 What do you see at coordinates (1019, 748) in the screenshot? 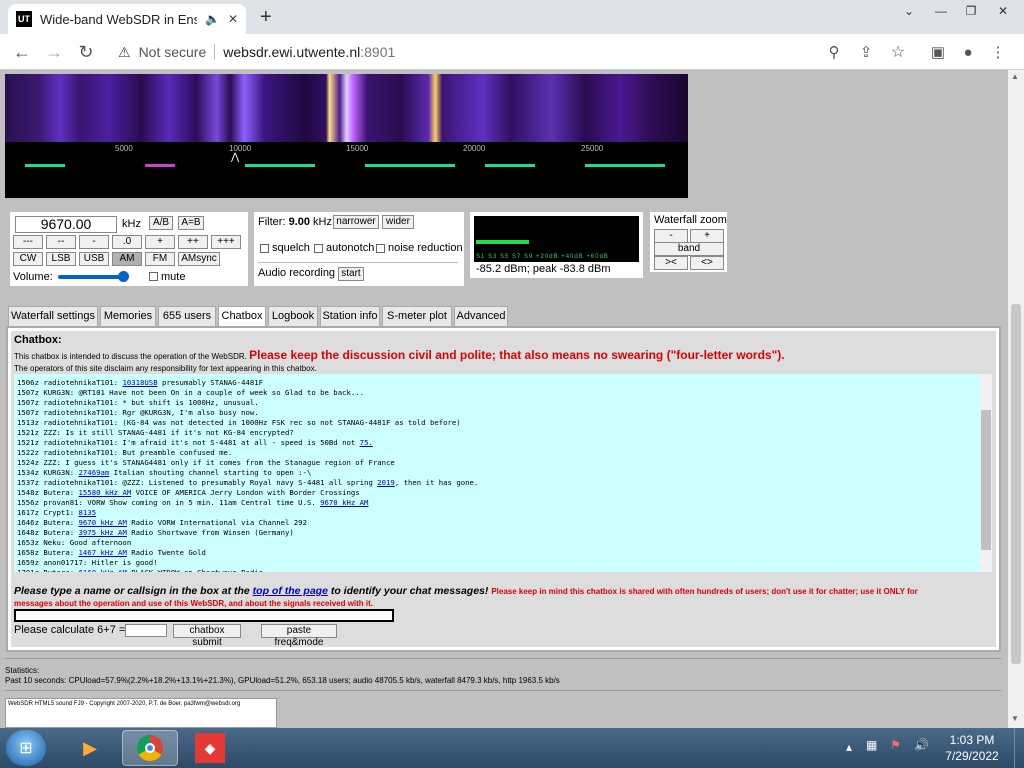
I see `show-desktop-button` at bounding box center [1019, 748].